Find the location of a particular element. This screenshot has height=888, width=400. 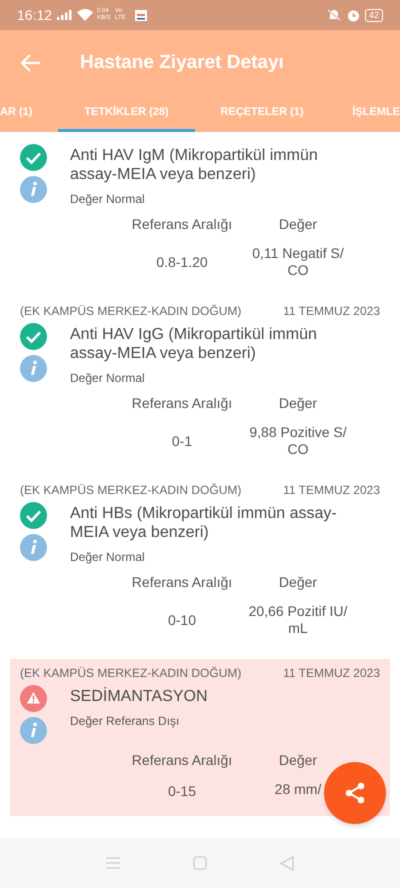

mute-icon is located at coordinates (333, 15).